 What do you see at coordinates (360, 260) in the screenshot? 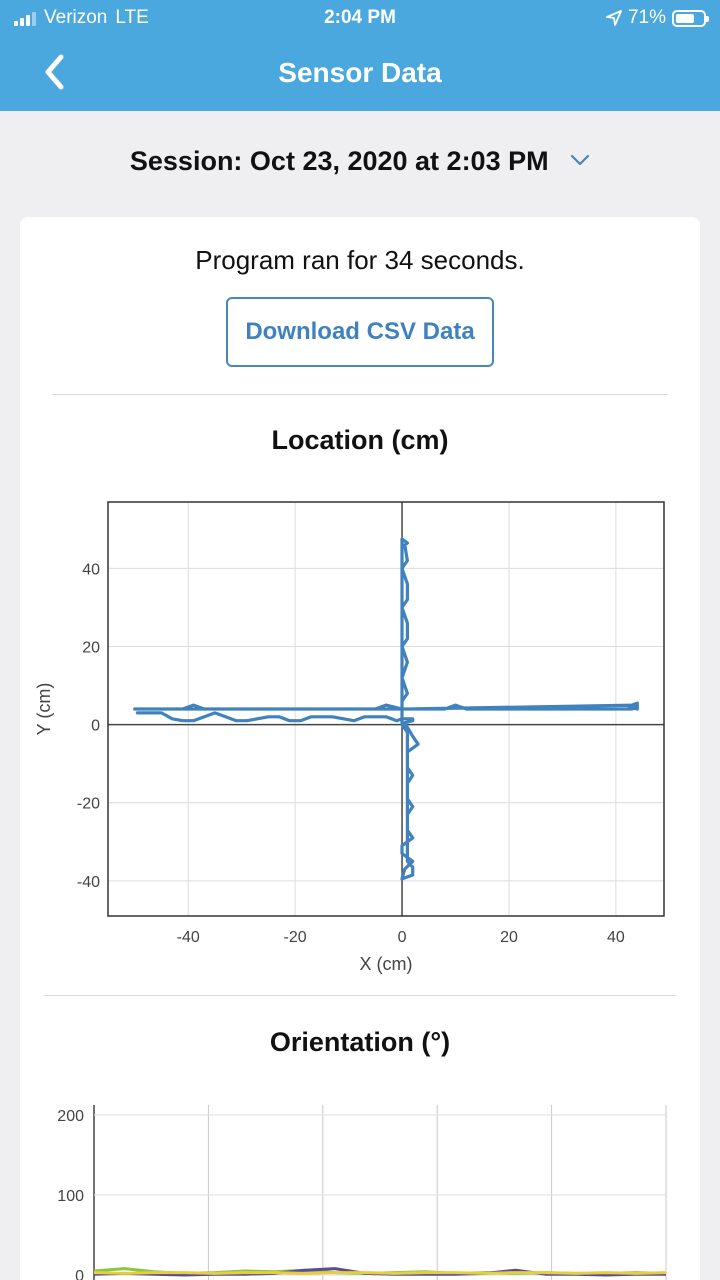
I see `runtime-text: Program ran for 34 seconds.` at bounding box center [360, 260].